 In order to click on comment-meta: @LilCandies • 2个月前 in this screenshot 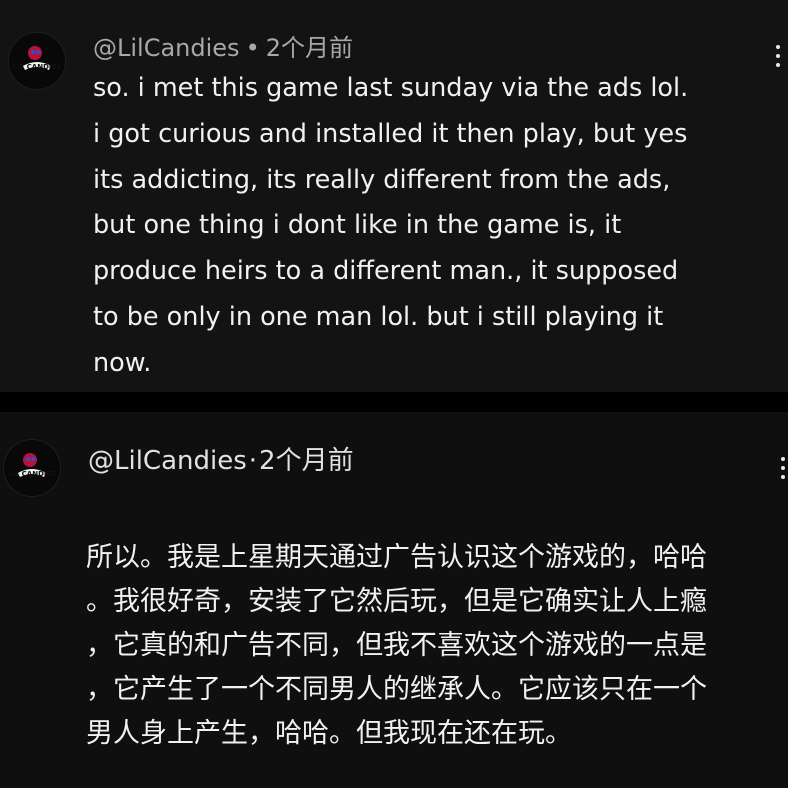, I will do `click(223, 45)`.